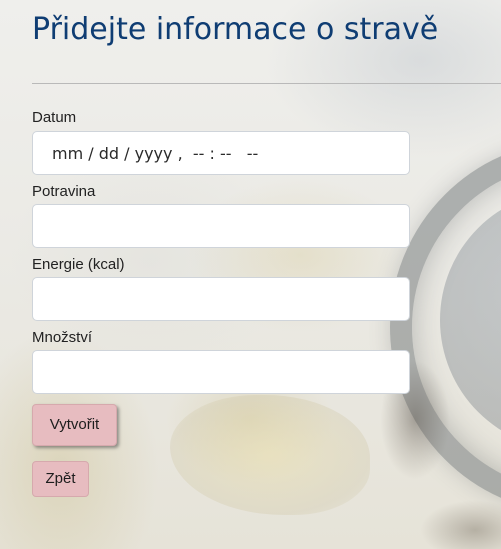 Image resolution: width=501 pixels, height=549 pixels. I want to click on title-divider, so click(266, 83).